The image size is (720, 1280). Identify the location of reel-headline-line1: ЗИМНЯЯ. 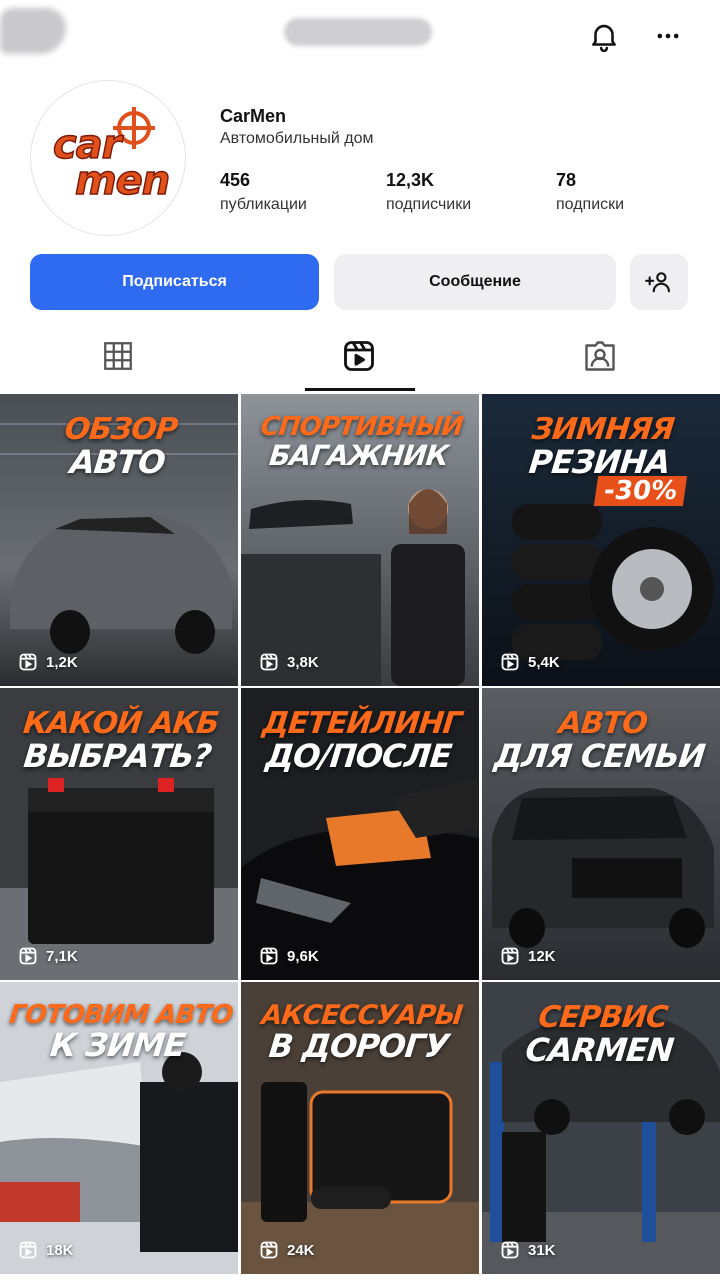
(603, 429).